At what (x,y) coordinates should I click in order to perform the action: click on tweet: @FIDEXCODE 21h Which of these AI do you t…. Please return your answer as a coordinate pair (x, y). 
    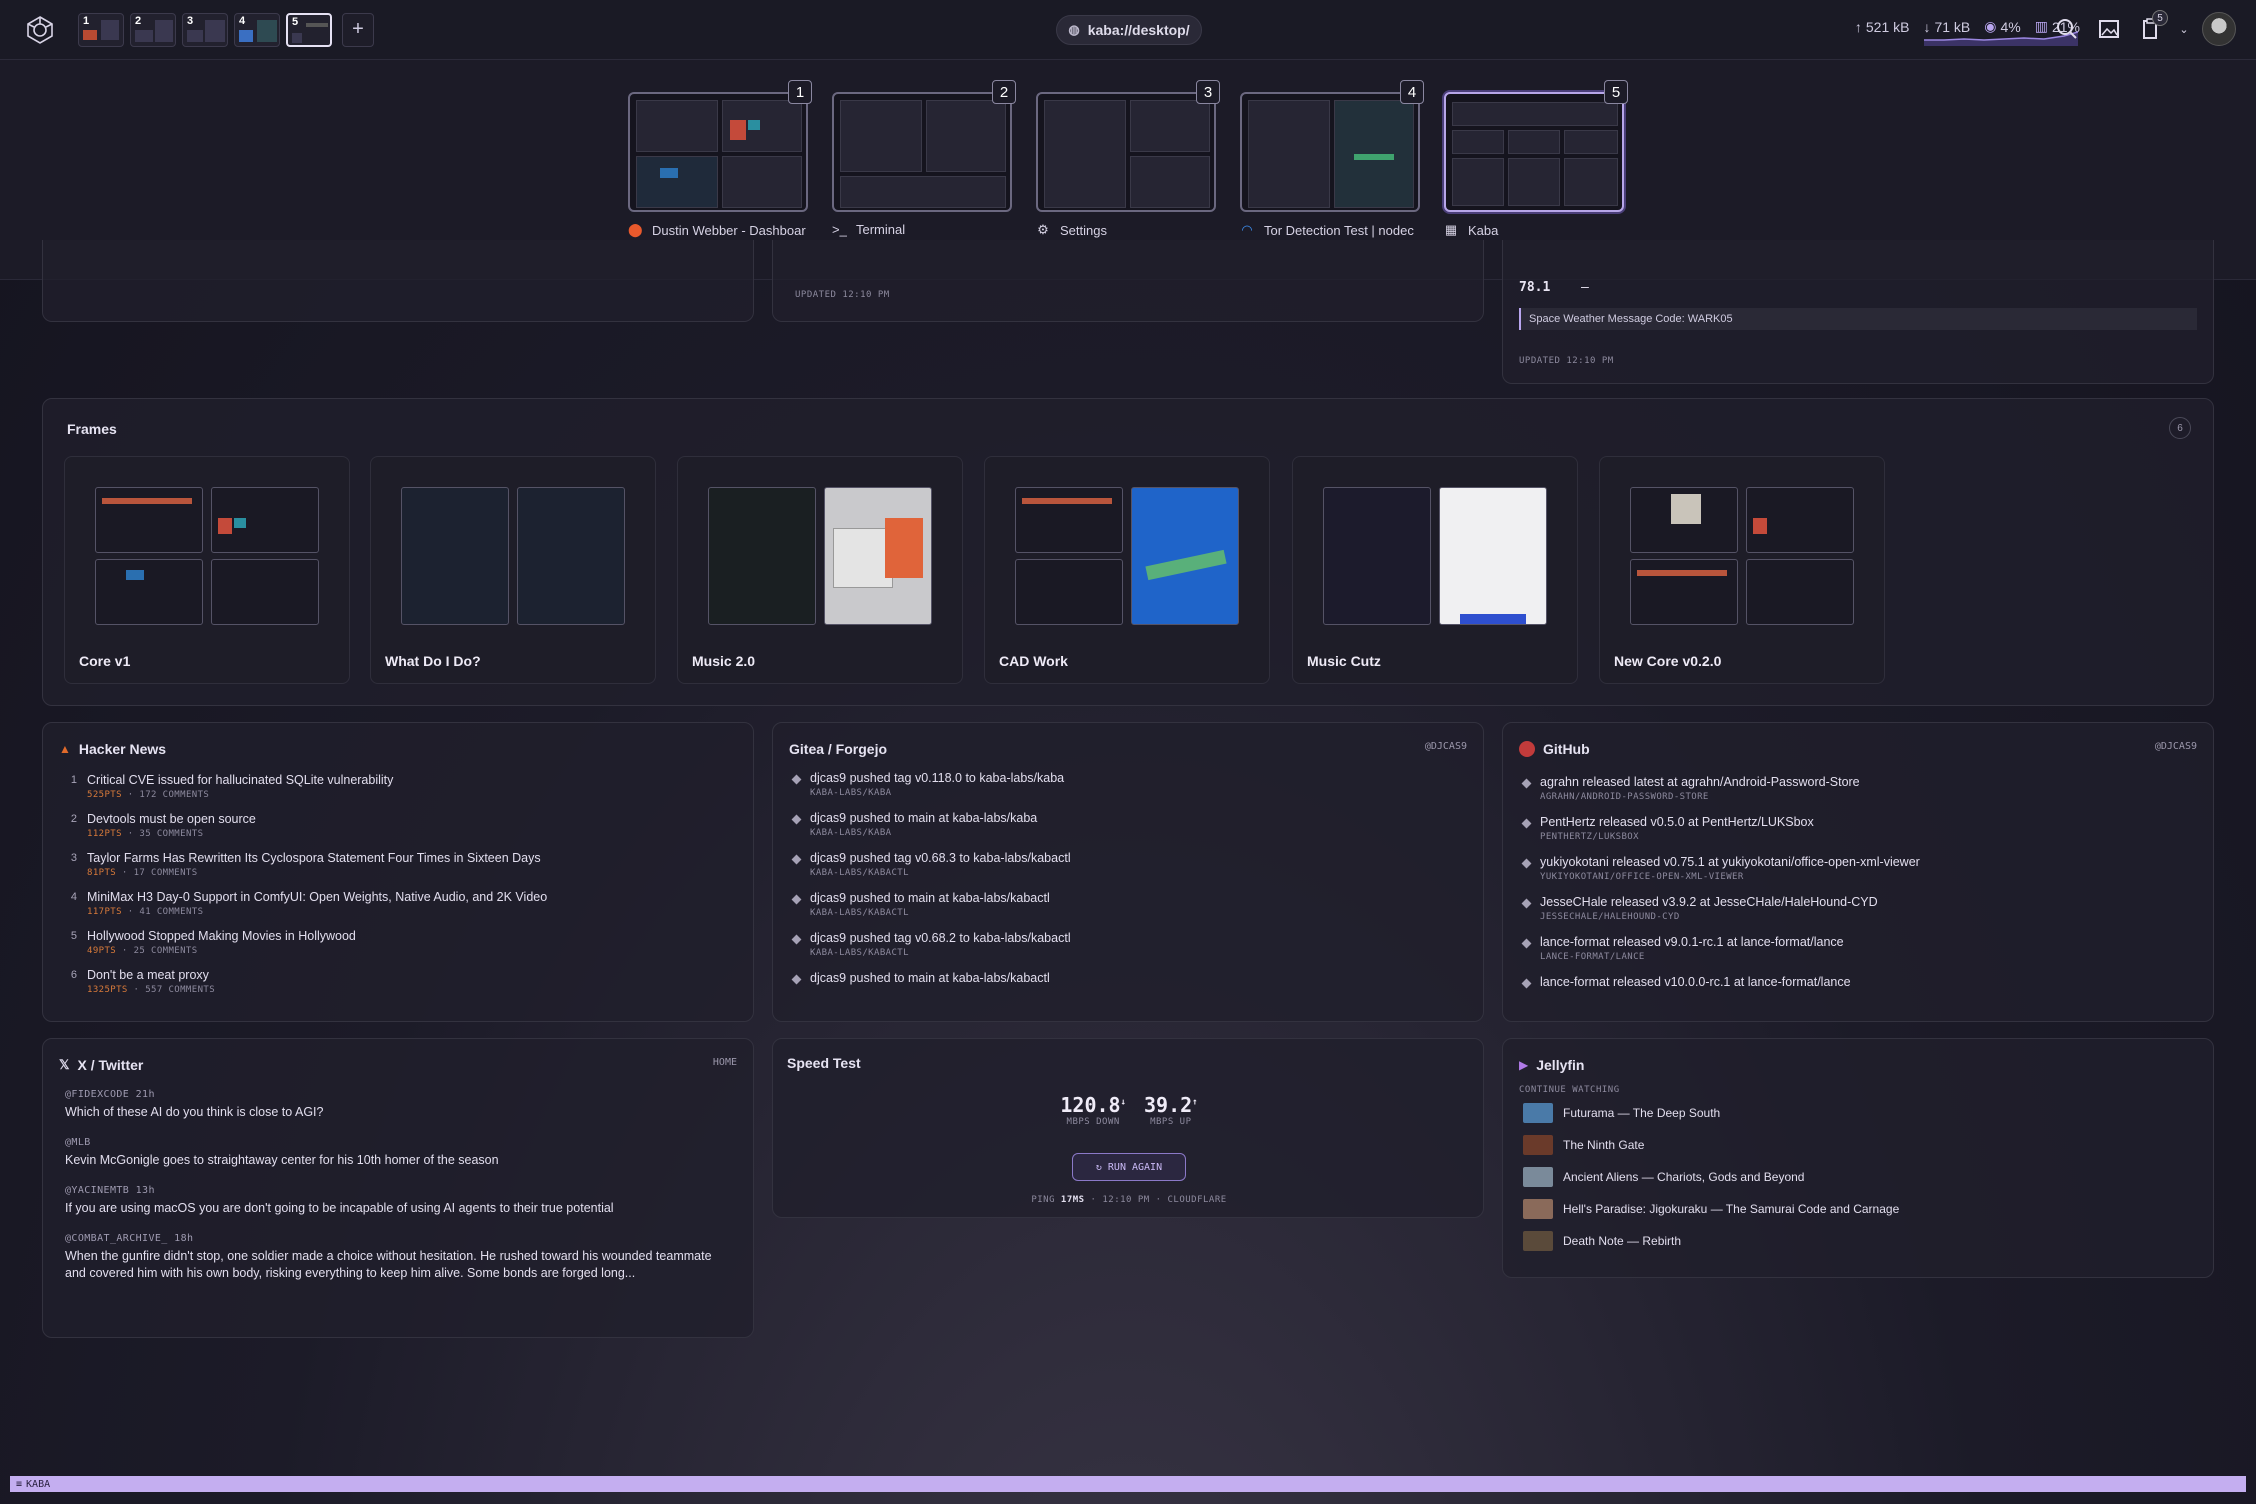
    Looking at the image, I should click on (400, 1105).